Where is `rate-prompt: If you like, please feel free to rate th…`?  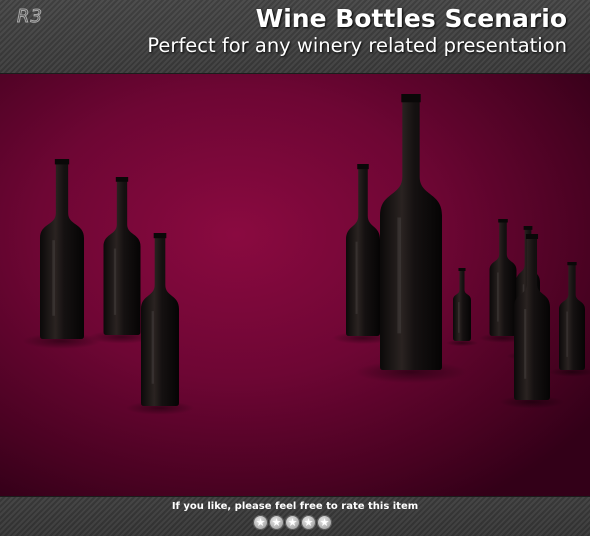
rate-prompt: If you like, please feel free to rate th… is located at coordinates (295, 506).